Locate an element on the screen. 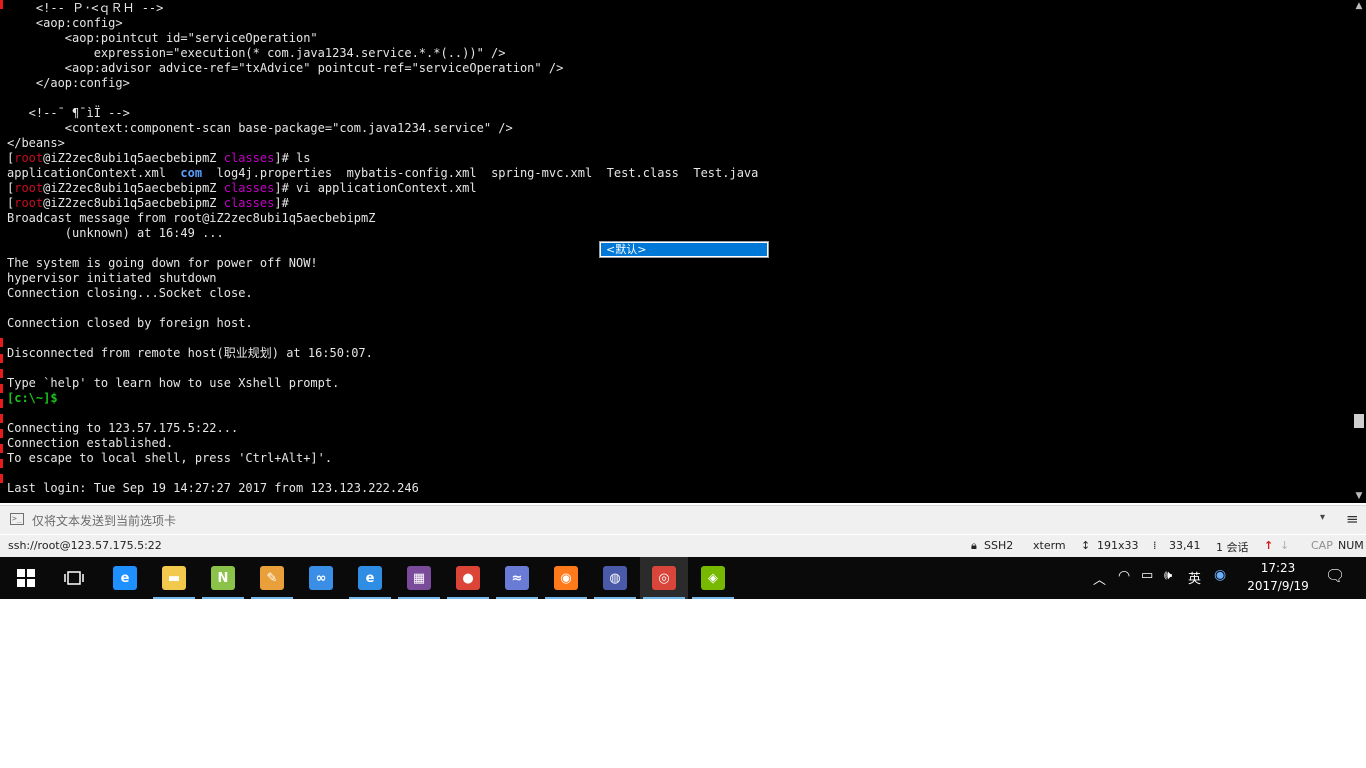 Image resolution: width=1366 pixels, height=768 pixels. taskbar-app-xshell: ◎ is located at coordinates (664, 578).